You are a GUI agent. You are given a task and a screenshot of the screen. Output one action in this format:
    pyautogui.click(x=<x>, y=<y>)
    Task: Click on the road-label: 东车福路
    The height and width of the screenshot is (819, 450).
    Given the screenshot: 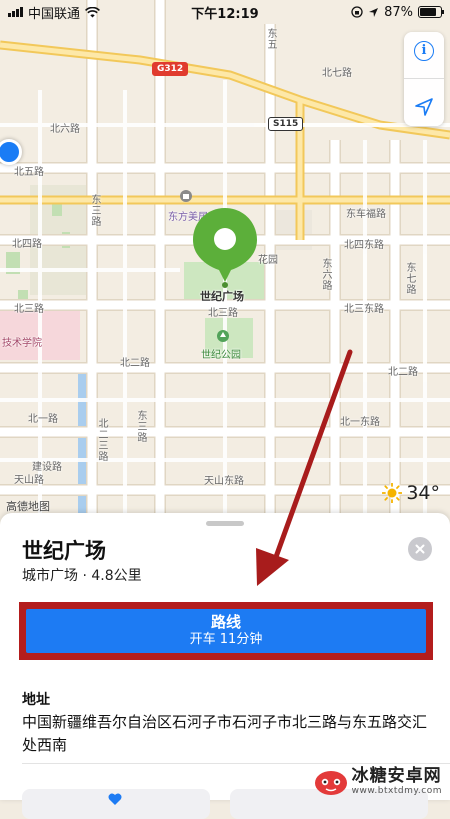 What is the action you would take?
    pyautogui.click(x=366, y=214)
    